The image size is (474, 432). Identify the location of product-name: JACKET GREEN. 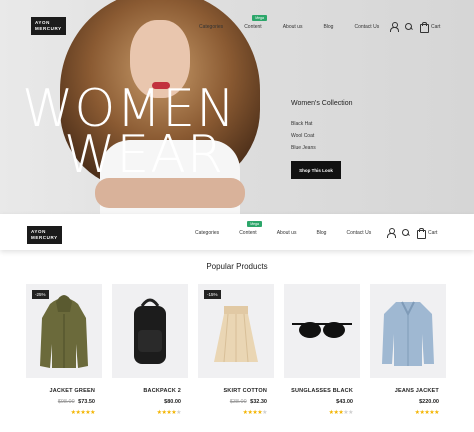
(64, 391).